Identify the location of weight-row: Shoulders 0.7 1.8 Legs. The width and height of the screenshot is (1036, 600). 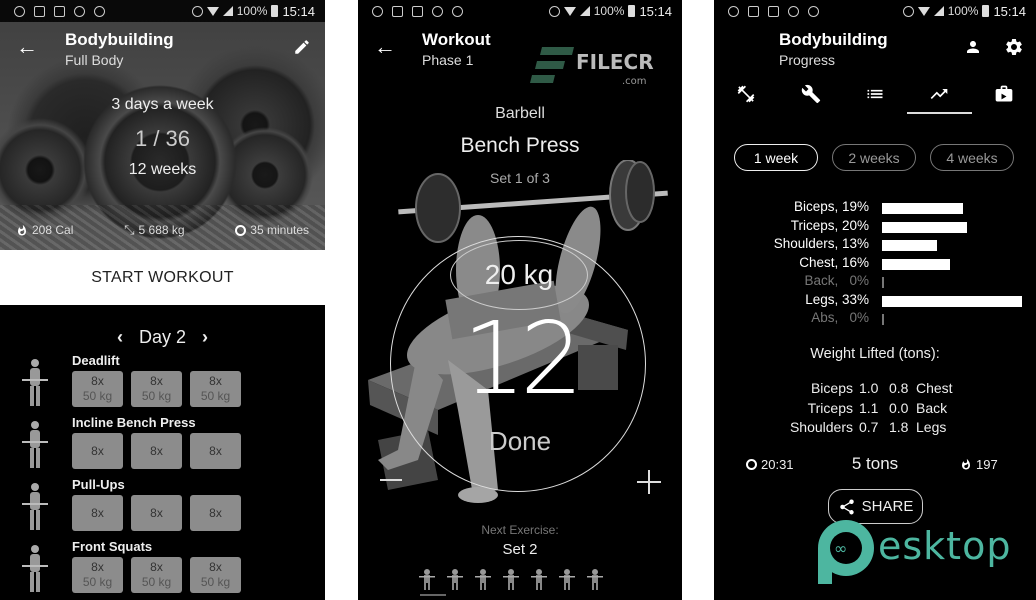
(875, 429).